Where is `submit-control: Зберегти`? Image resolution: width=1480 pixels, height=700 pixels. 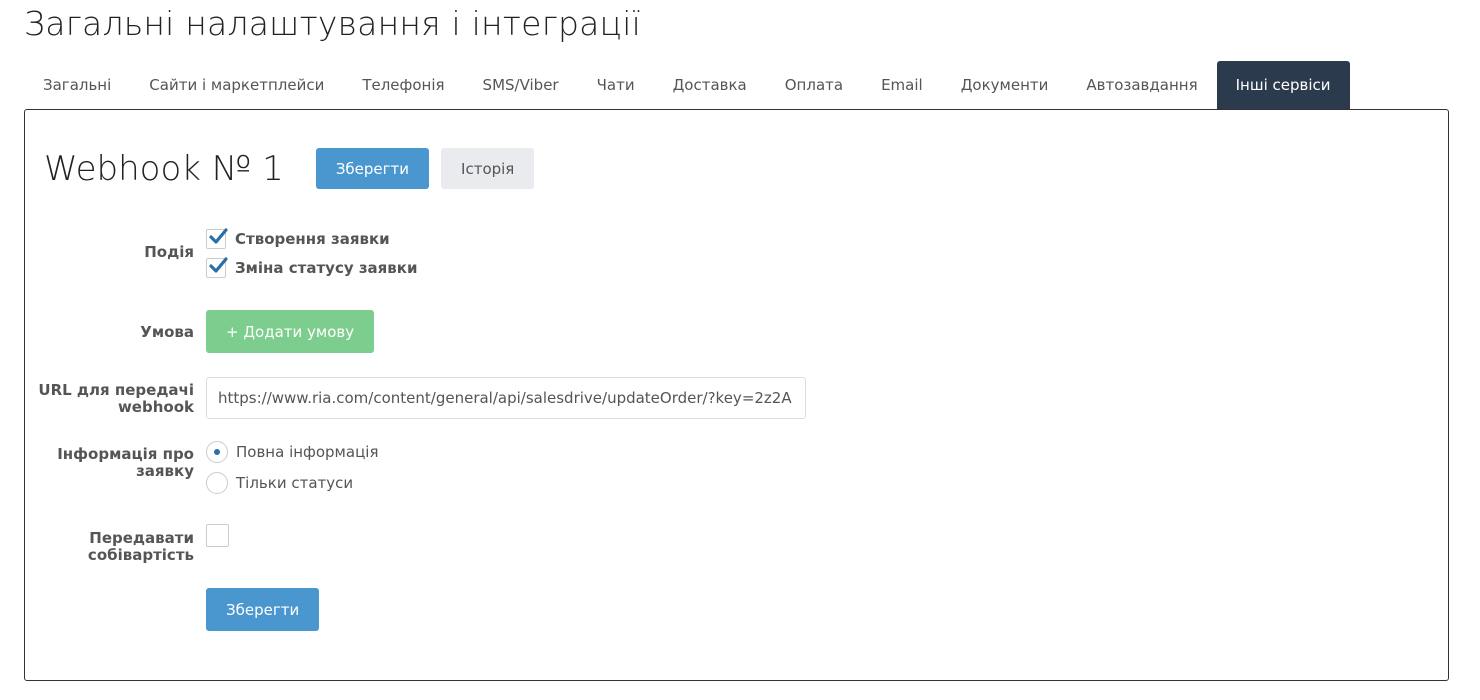
submit-control: Зберегти is located at coordinates (263, 609).